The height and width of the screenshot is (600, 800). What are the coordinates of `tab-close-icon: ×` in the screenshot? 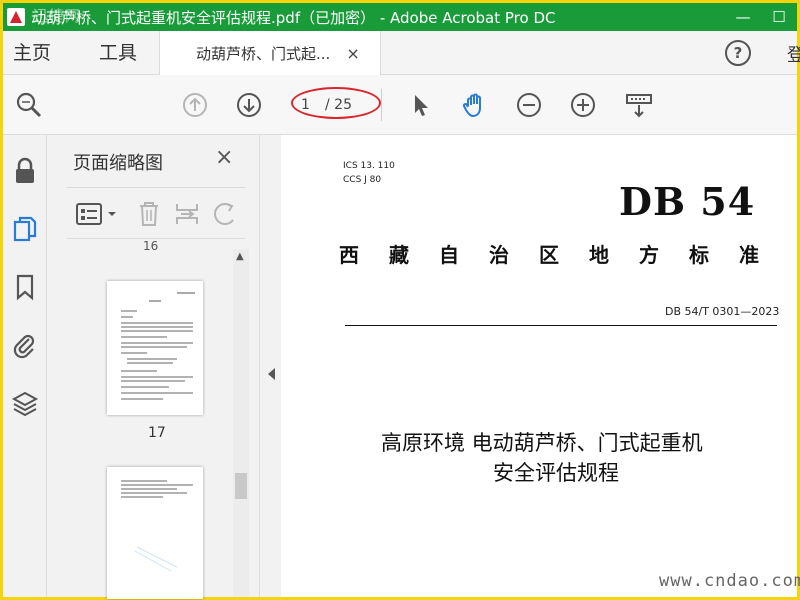 It's located at (352, 53).